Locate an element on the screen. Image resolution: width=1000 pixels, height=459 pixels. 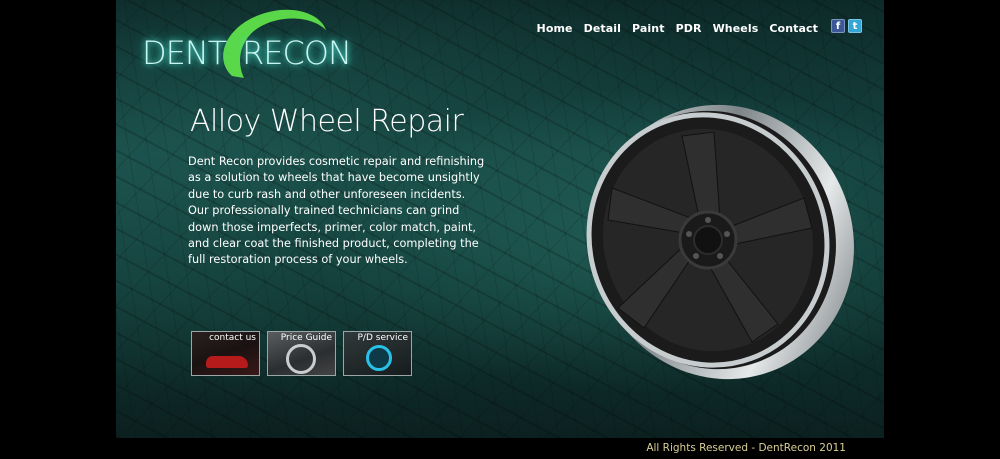
price-guide-thumb: Price Guide is located at coordinates (301, 353).